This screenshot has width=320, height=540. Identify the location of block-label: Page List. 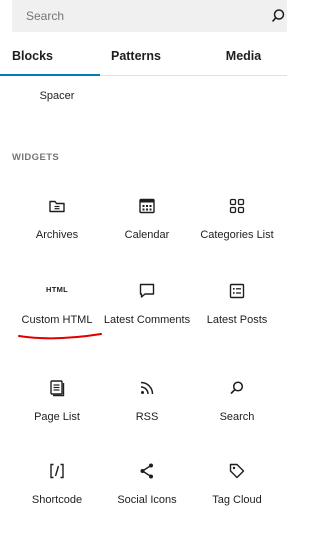
(57, 417).